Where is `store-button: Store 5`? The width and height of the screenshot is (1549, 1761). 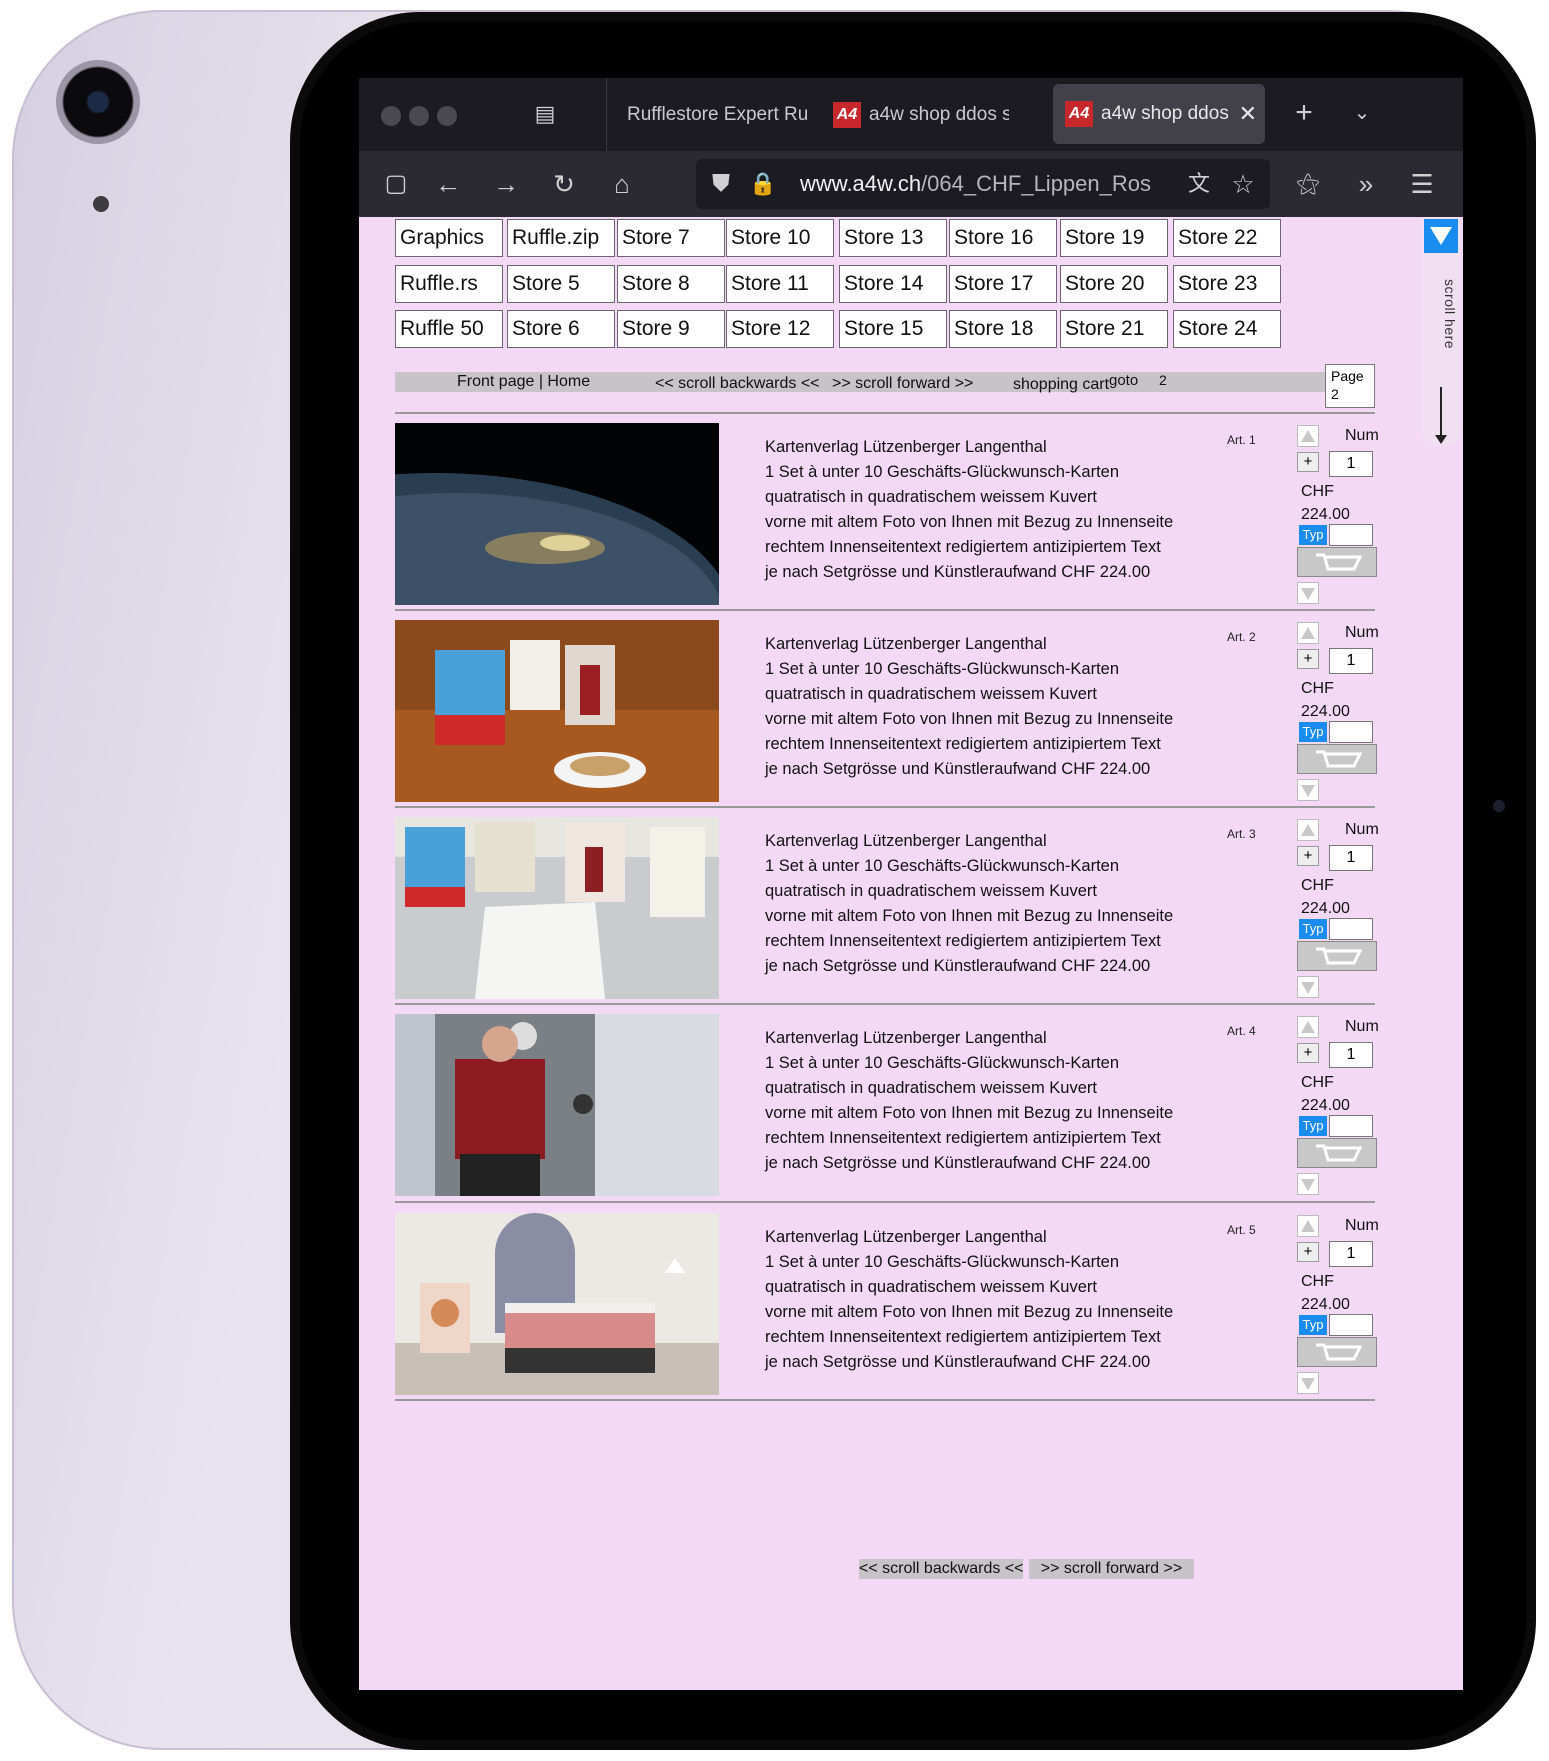
store-button: Store 5 is located at coordinates (561, 284).